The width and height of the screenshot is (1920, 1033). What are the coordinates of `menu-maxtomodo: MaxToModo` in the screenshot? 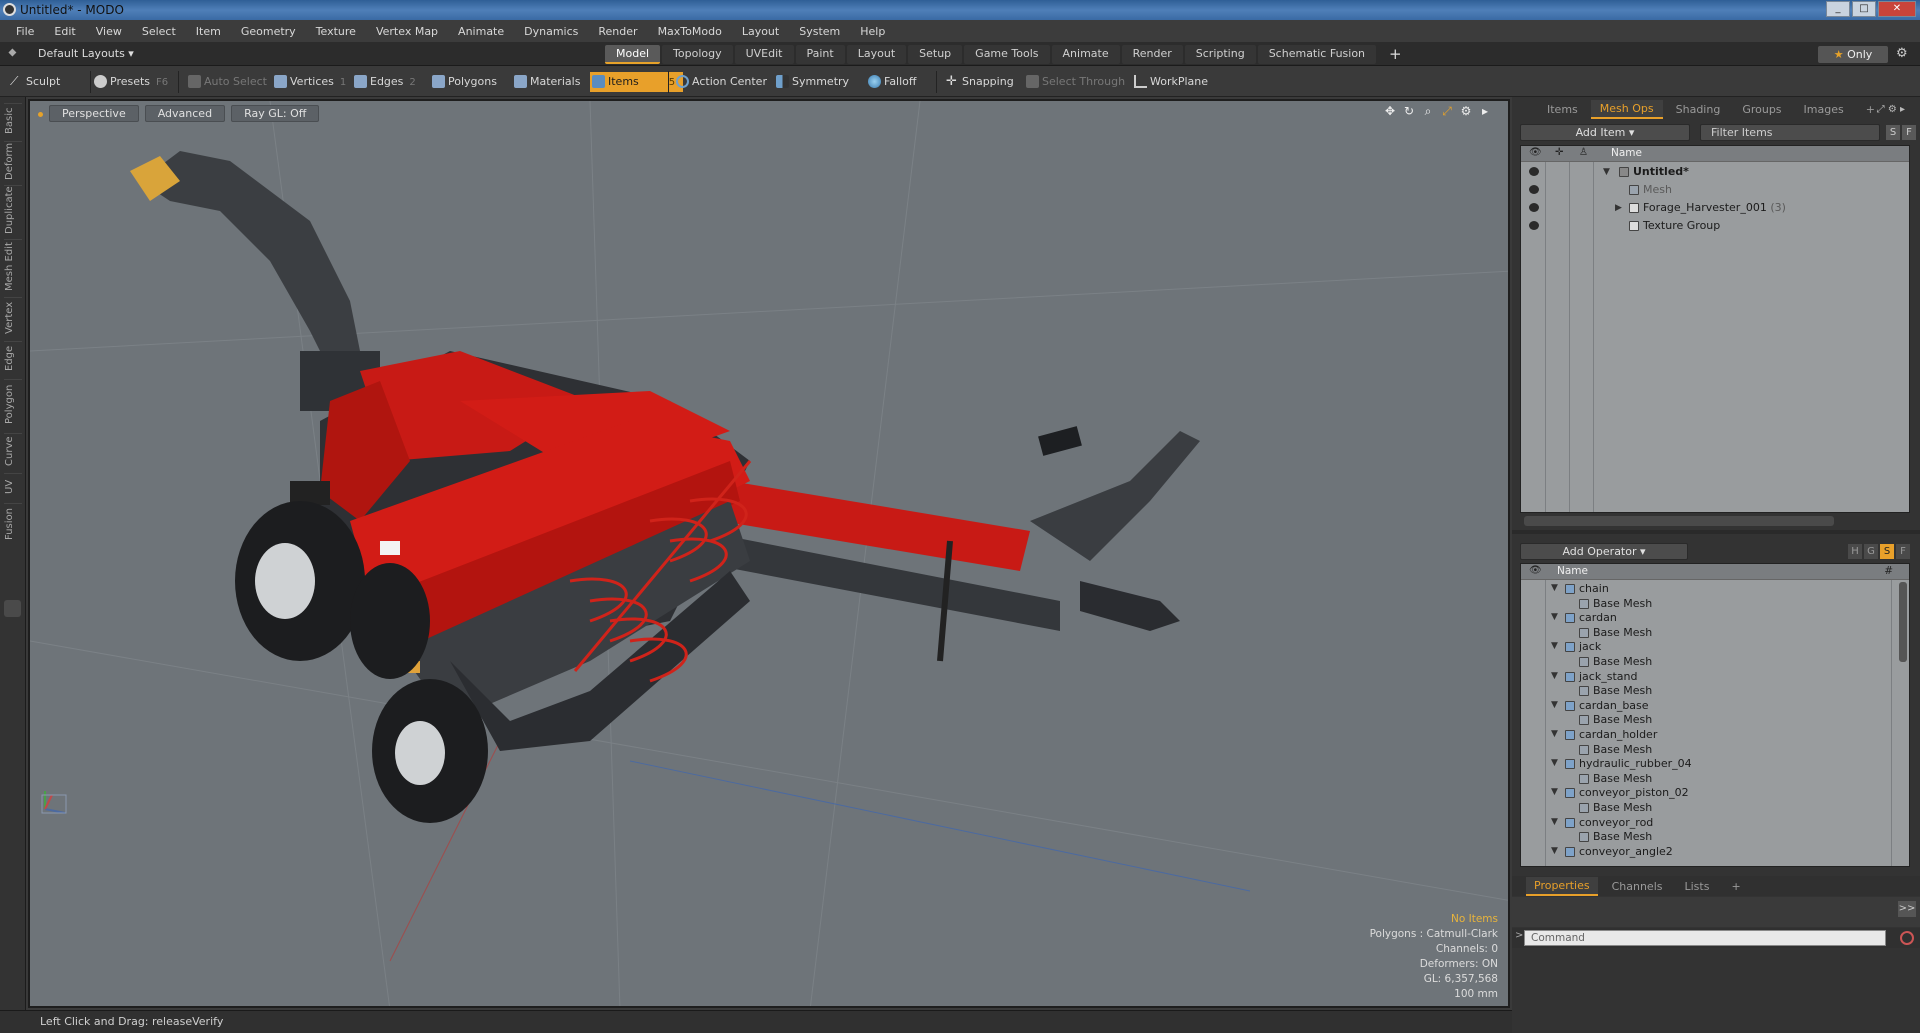 It's located at (690, 31).